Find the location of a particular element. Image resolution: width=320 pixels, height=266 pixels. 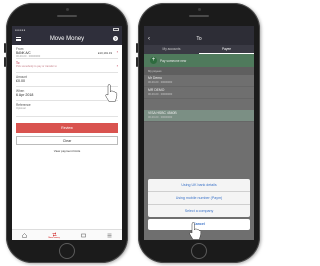

tab-home is located at coordinates (25, 235).